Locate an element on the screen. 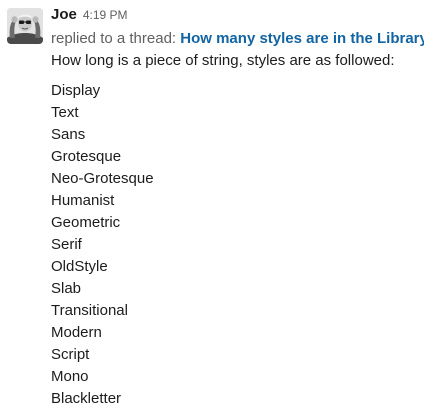 This screenshot has width=424, height=413. style-list-item: Neo-Grotesque is located at coordinates (102, 178).